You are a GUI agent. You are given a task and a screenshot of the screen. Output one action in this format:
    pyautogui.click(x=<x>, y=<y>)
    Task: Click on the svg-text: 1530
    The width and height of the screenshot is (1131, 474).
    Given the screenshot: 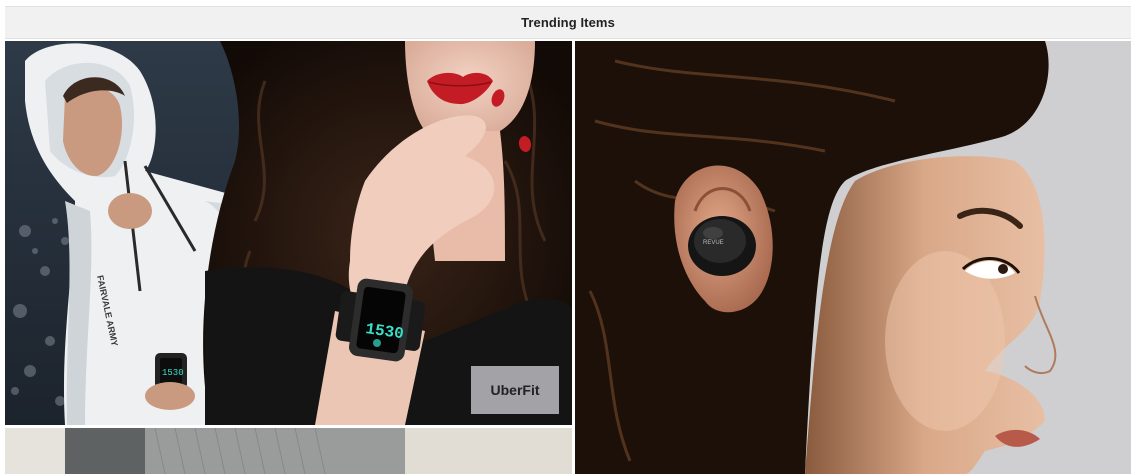 What is the action you would take?
    pyautogui.click(x=173, y=373)
    